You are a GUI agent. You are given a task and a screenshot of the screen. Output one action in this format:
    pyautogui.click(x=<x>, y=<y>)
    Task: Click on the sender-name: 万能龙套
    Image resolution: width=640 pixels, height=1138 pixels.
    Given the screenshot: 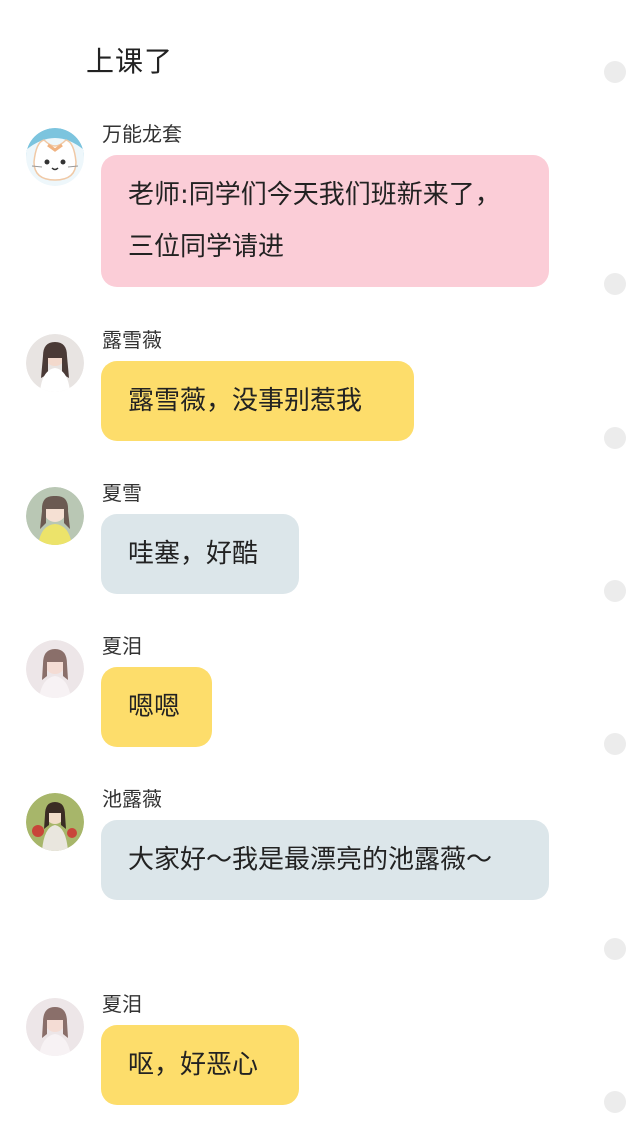 What is the action you would take?
    pyautogui.click(x=142, y=134)
    